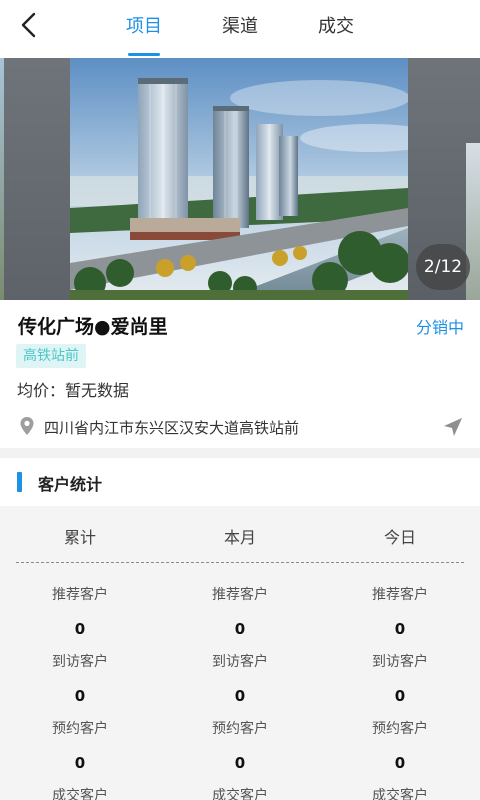 This screenshot has height=800, width=480. I want to click on column-header-today: 今日, so click(399, 537).